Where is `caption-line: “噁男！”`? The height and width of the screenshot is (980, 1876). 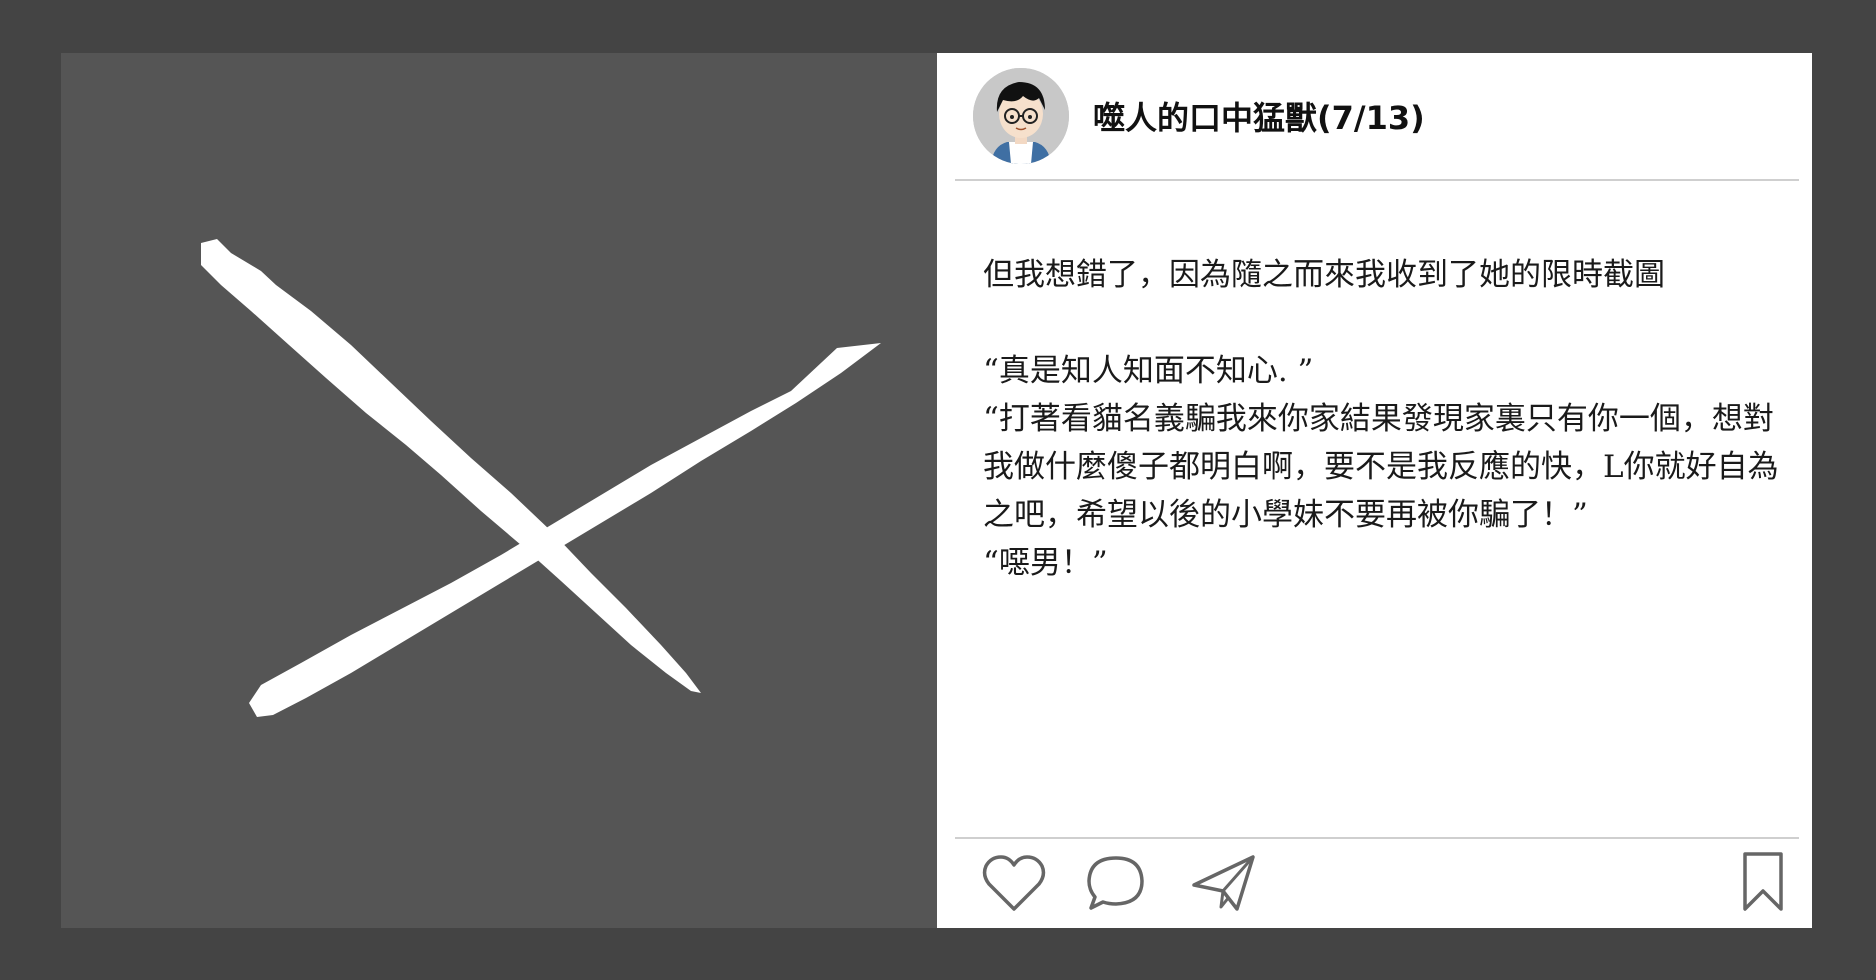
caption-line: “噁男！” is located at coordinates (1045, 563).